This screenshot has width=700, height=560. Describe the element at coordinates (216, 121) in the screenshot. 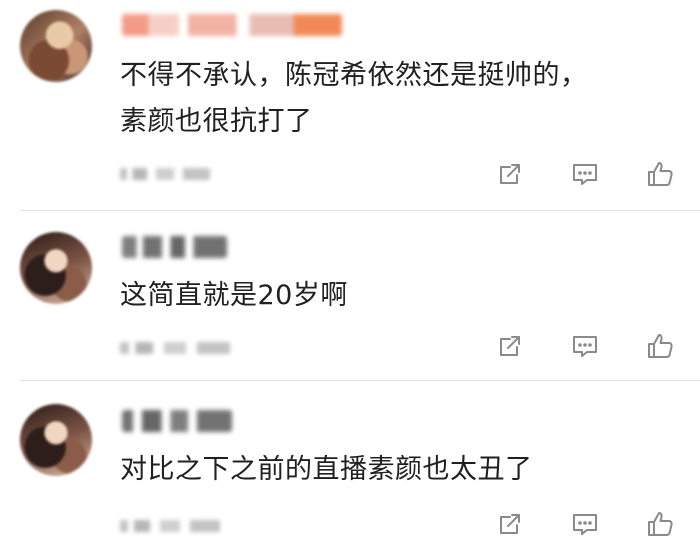

I see `comment-text: 素颜也很抗打了` at that location.